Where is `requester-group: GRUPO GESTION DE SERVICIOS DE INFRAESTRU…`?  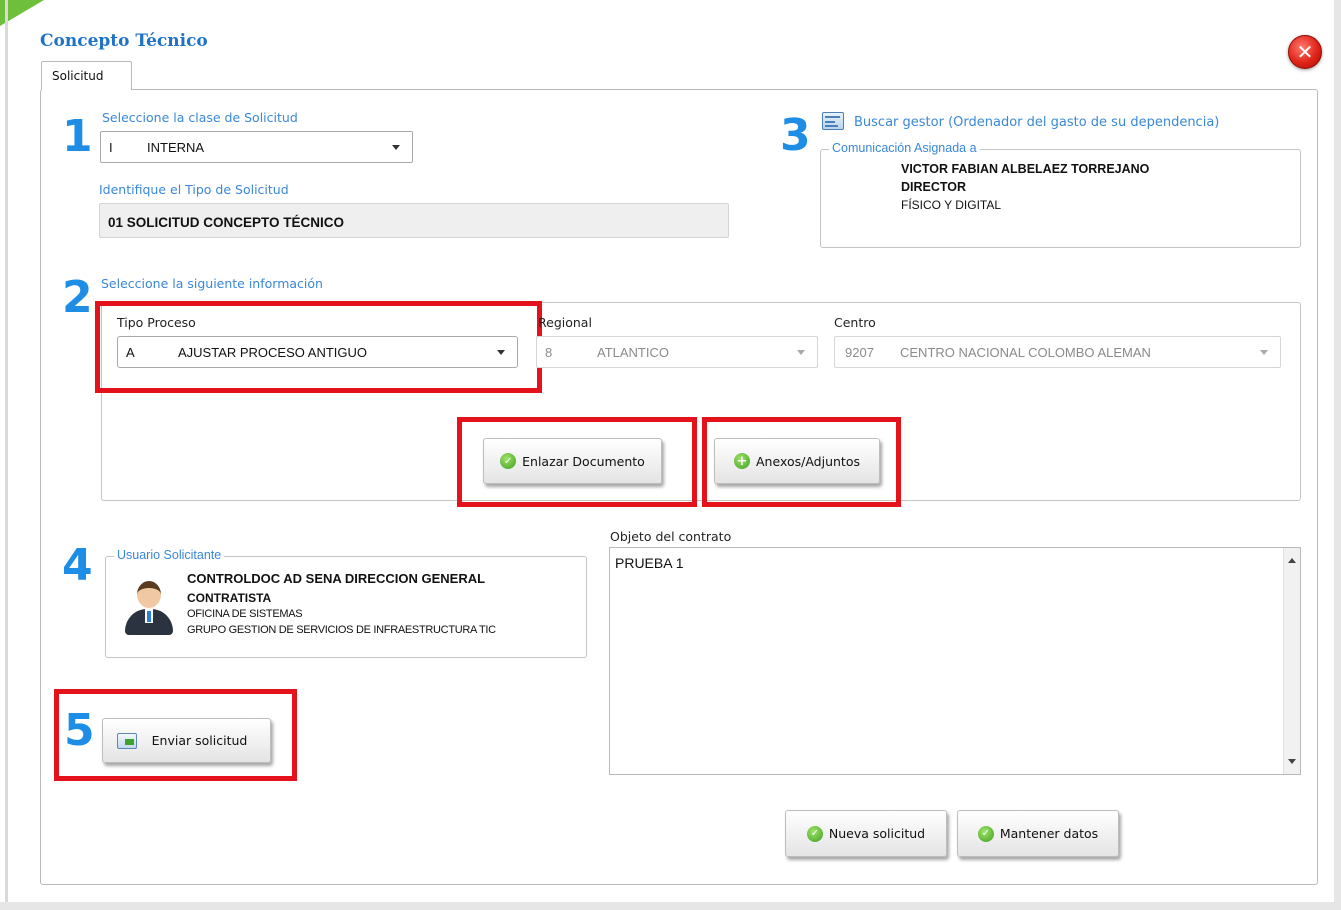 requester-group: GRUPO GESTION DE SERVICIOS DE INFRAESTRU… is located at coordinates (341, 630).